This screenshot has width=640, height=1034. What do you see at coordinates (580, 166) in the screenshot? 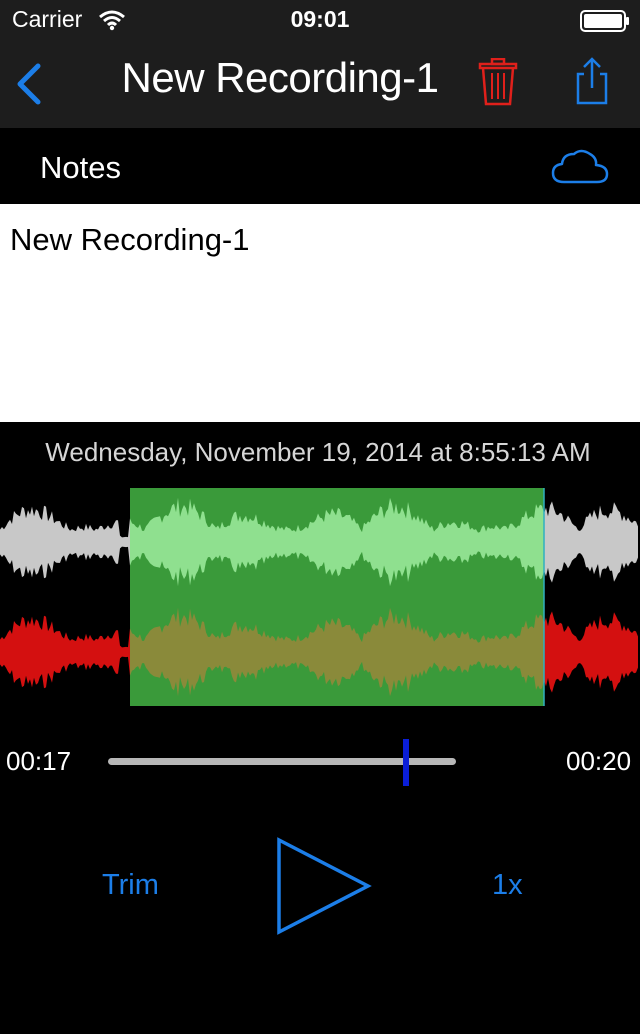
I see `cloud-icon` at bounding box center [580, 166].